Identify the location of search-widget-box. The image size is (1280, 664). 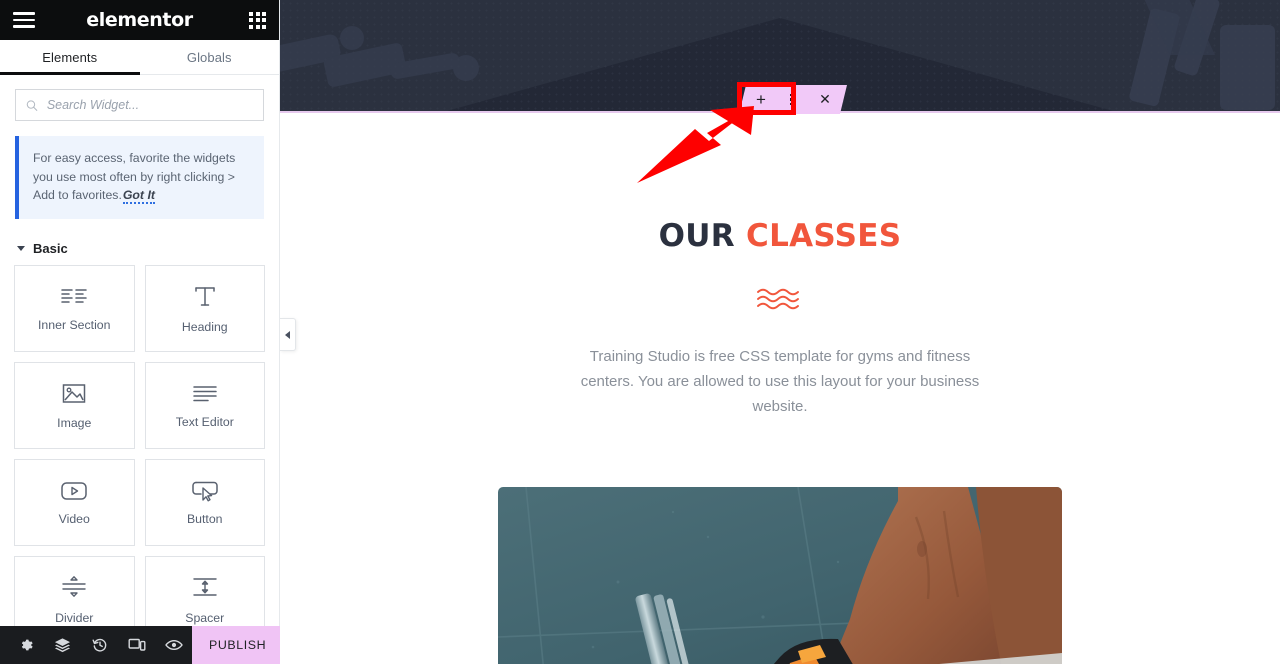
(139, 105).